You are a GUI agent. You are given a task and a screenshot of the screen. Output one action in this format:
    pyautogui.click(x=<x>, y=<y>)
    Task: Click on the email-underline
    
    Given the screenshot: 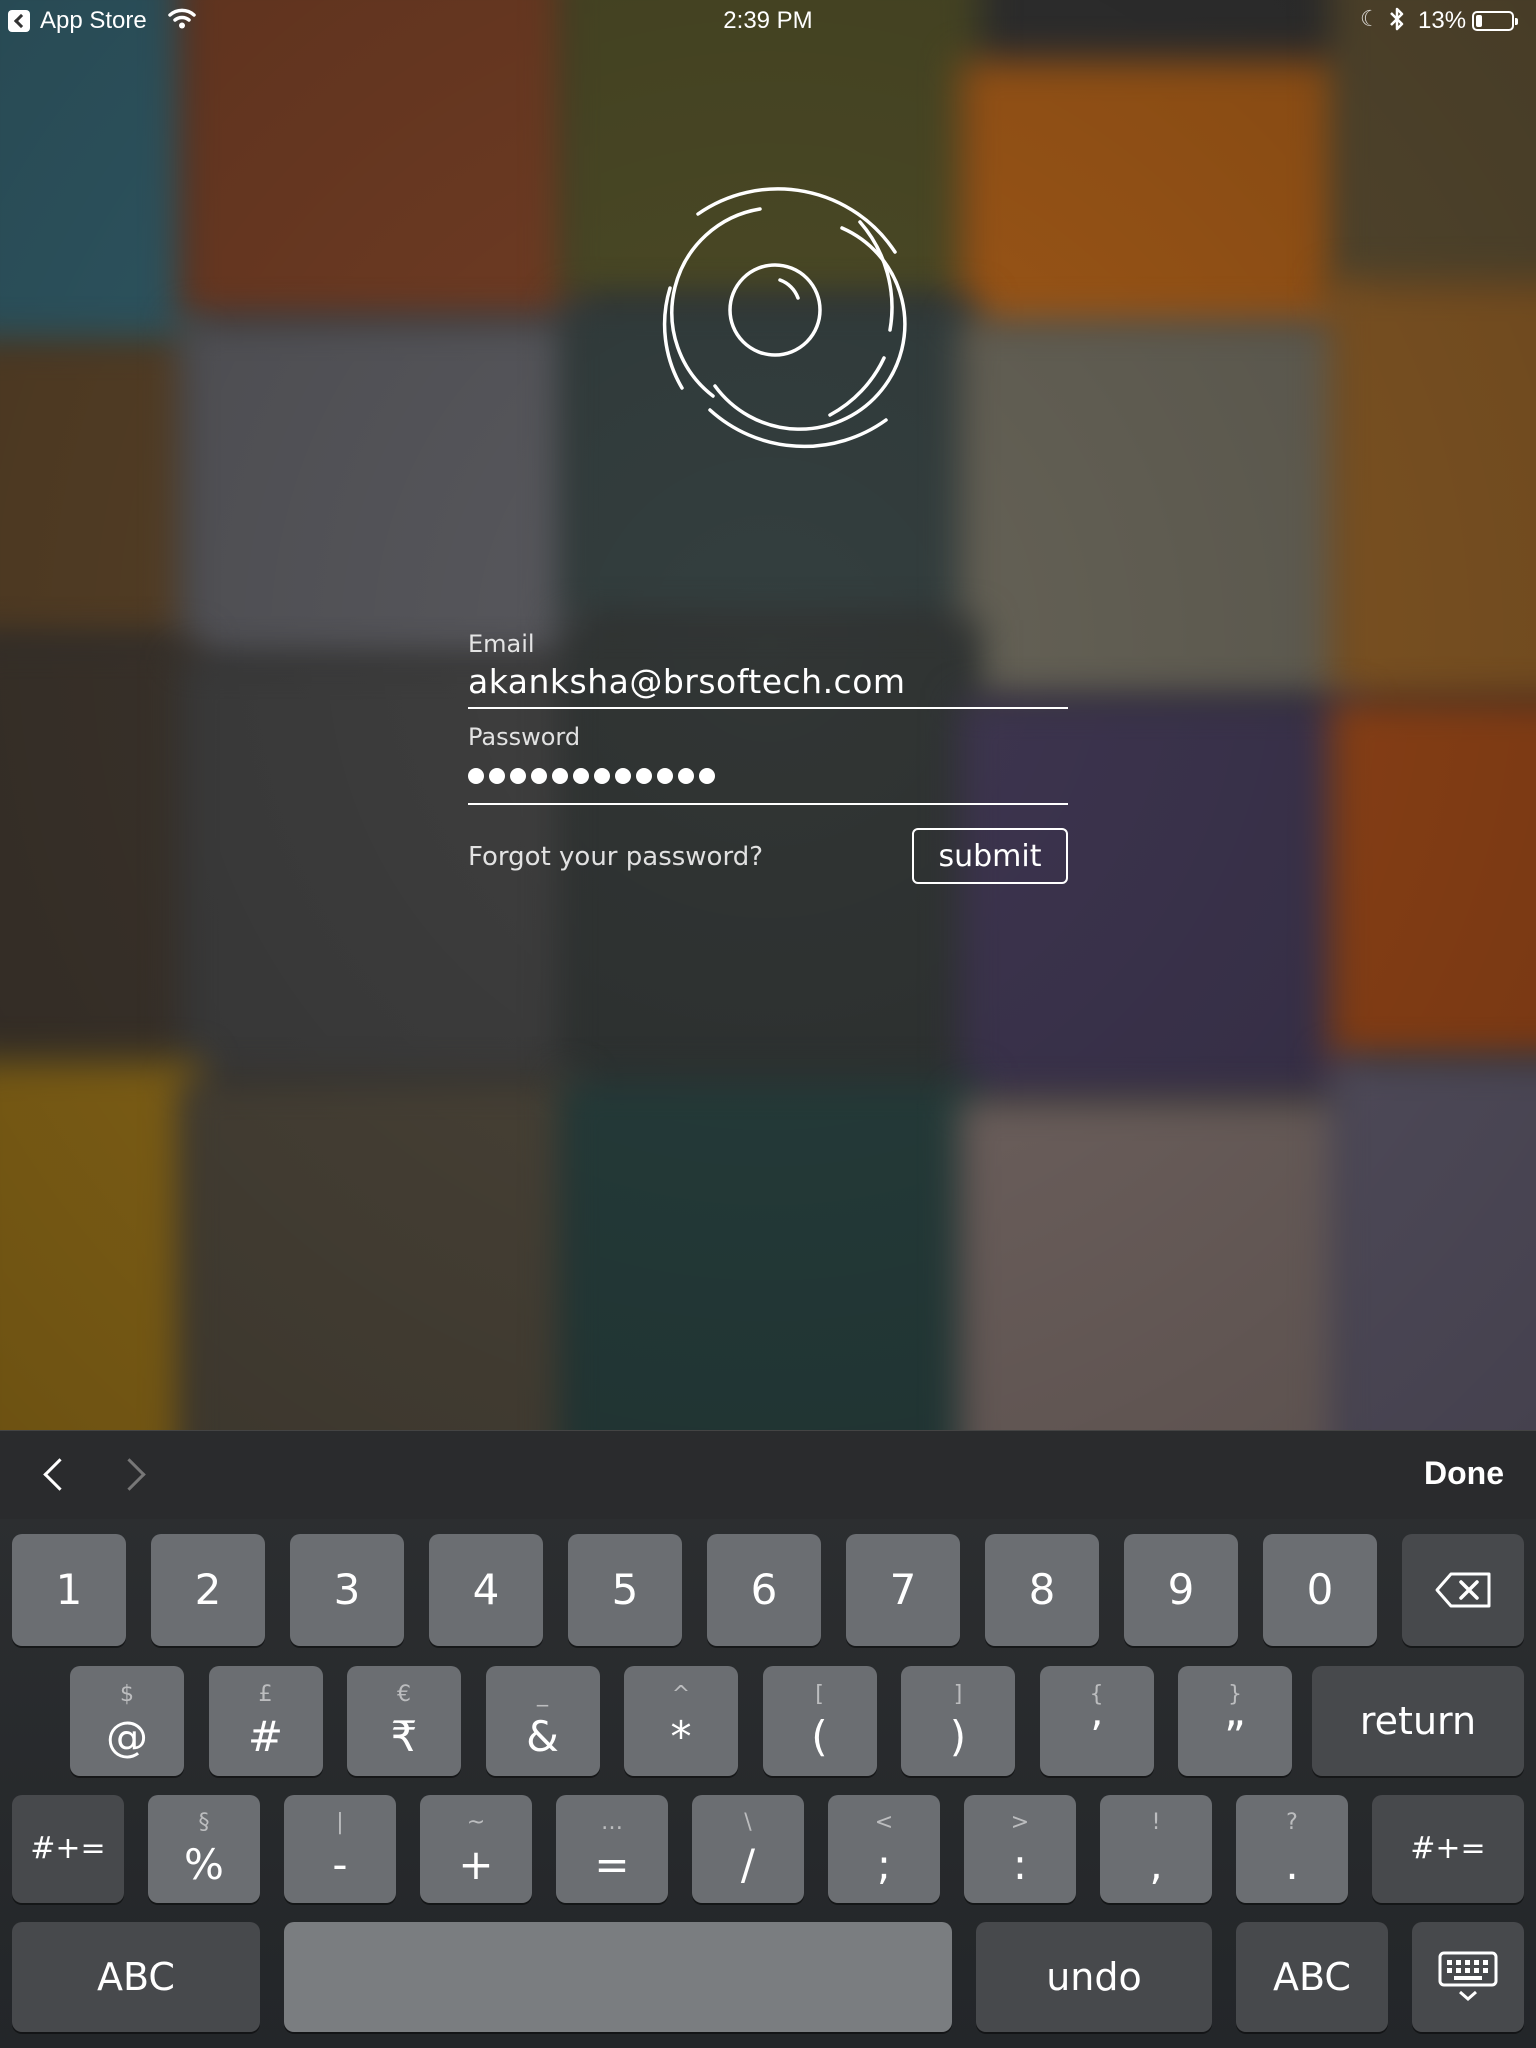 What is the action you would take?
    pyautogui.click(x=768, y=708)
    